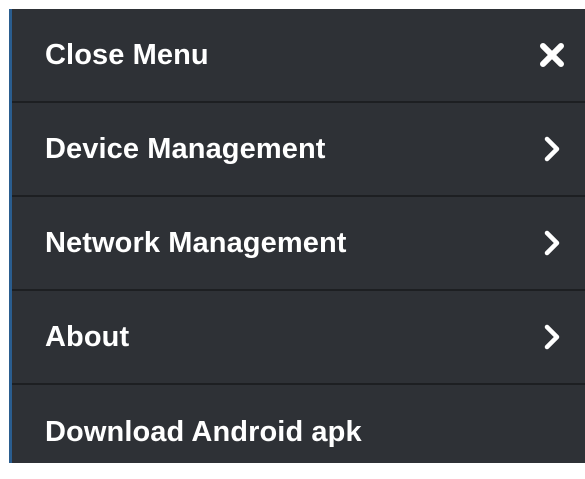 The width and height of the screenshot is (585, 479). Describe the element at coordinates (196, 242) in the screenshot. I see `network-management-label: Network Management` at that location.